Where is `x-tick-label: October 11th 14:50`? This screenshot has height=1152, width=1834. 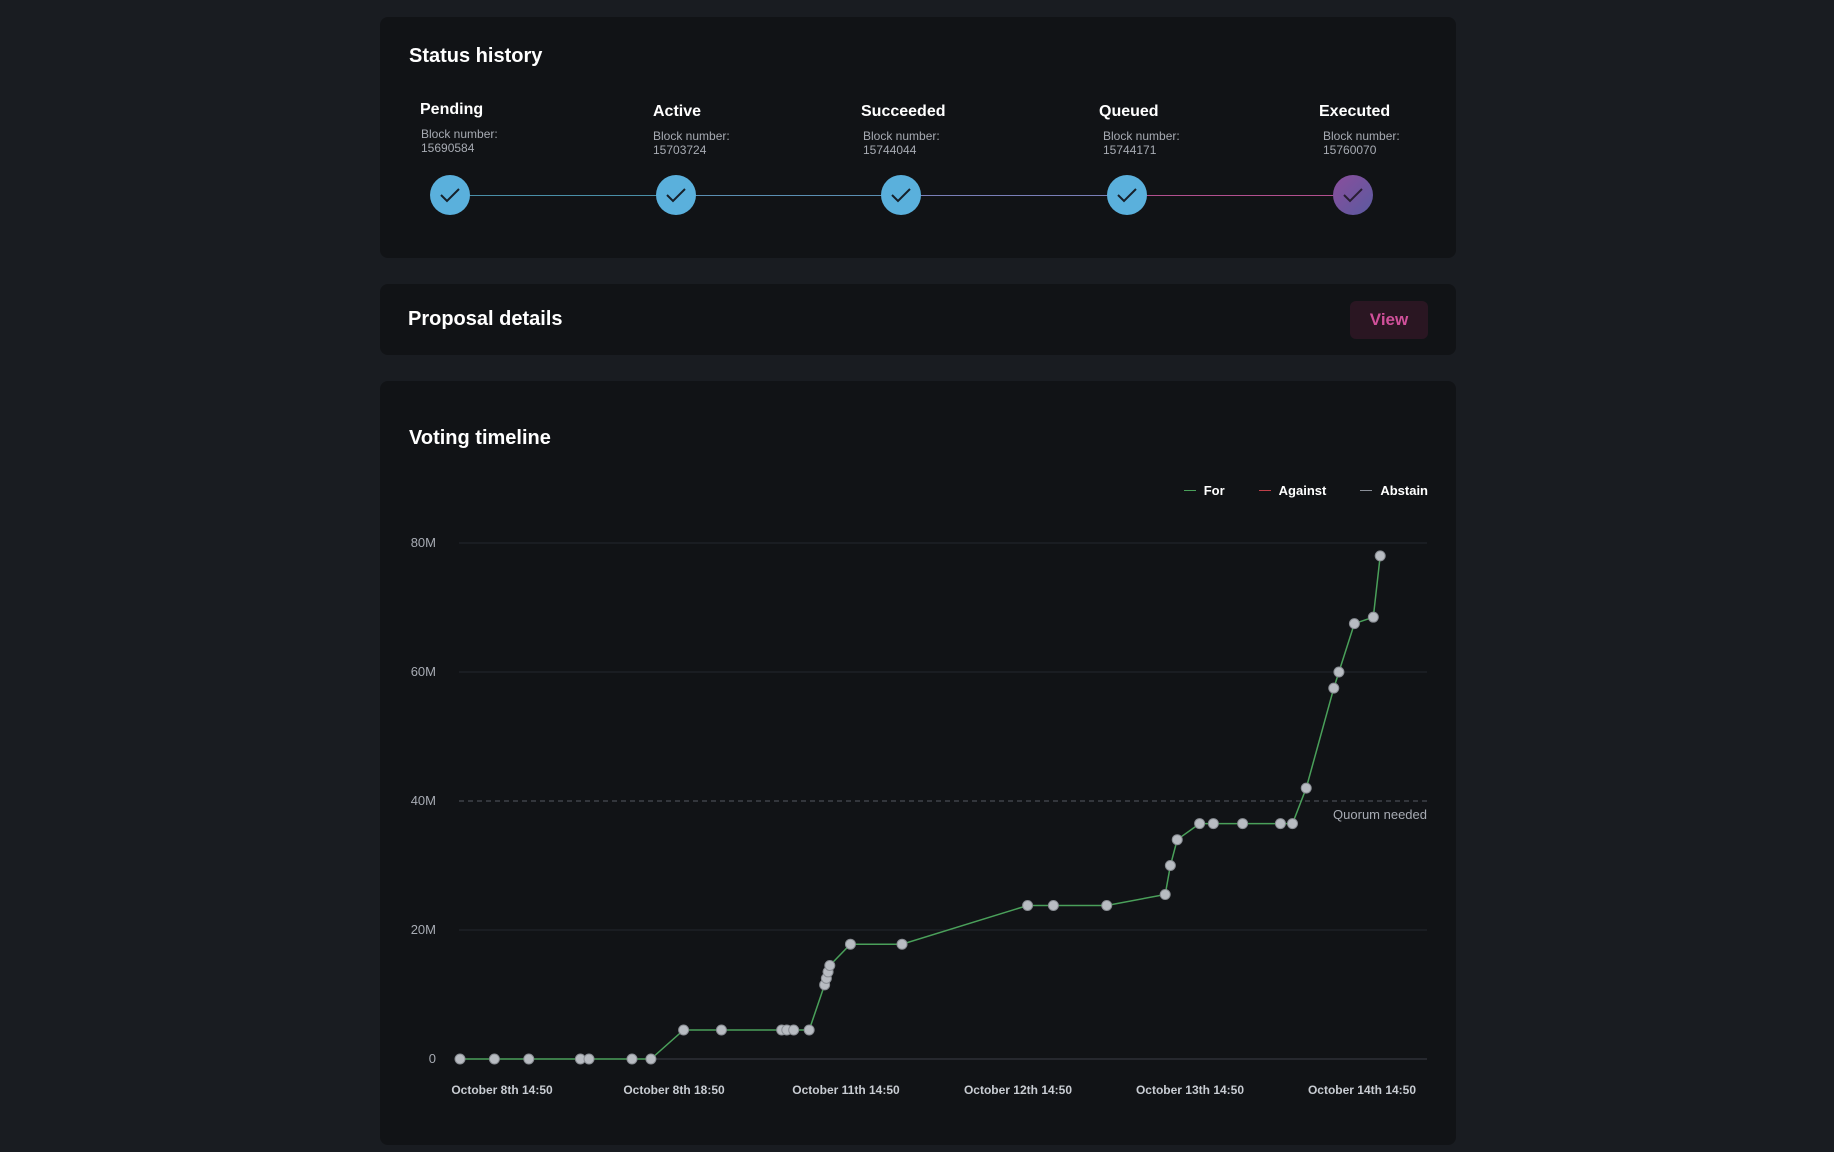 x-tick-label: October 11th 14:50 is located at coordinates (846, 1090).